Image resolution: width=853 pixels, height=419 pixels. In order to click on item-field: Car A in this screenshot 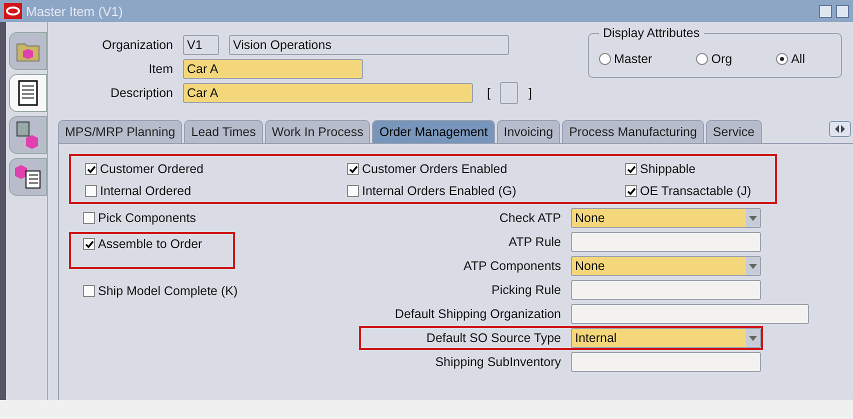, I will do `click(273, 69)`.